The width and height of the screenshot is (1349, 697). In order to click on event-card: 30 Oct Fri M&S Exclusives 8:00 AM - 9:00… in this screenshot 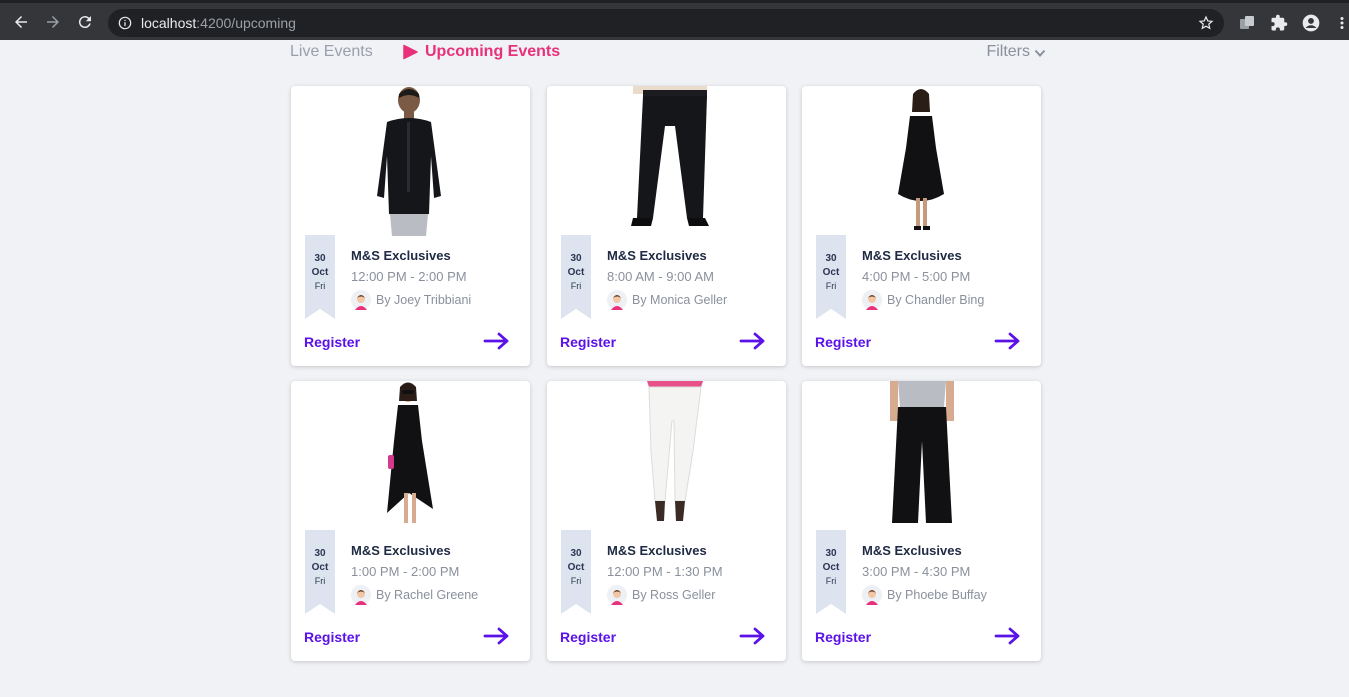, I will do `click(666, 226)`.